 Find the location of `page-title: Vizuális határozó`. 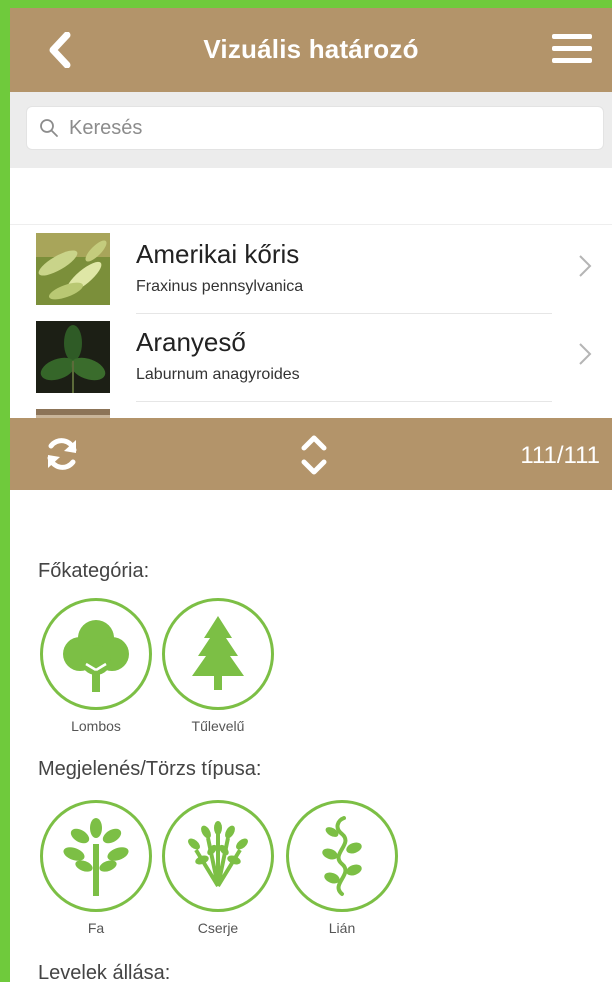

page-title: Vizuális határozó is located at coordinates (311, 49).